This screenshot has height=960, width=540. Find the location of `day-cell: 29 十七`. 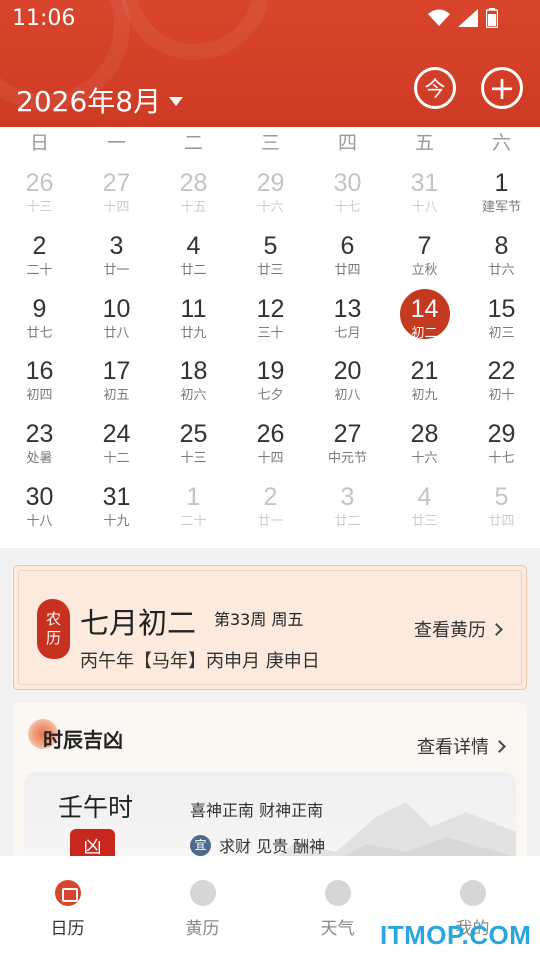

day-cell: 29 十七 is located at coordinates (501, 441).